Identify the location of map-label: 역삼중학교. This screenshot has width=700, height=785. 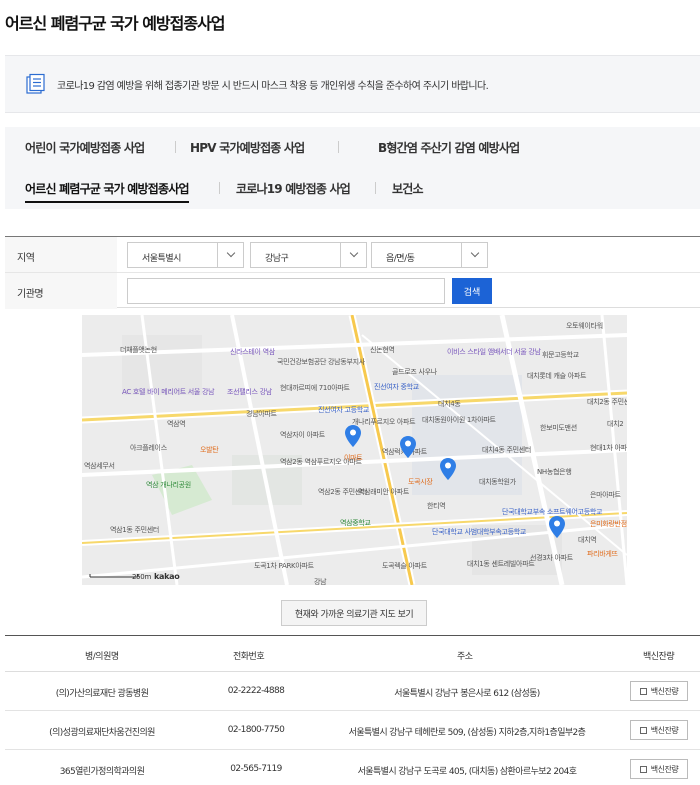
(355, 523).